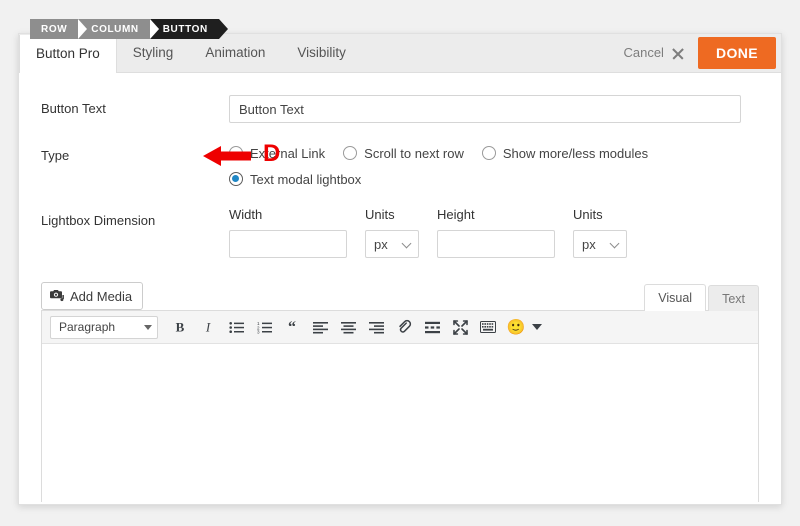  What do you see at coordinates (488, 327) in the screenshot?
I see `toolbar-toggle-icon` at bounding box center [488, 327].